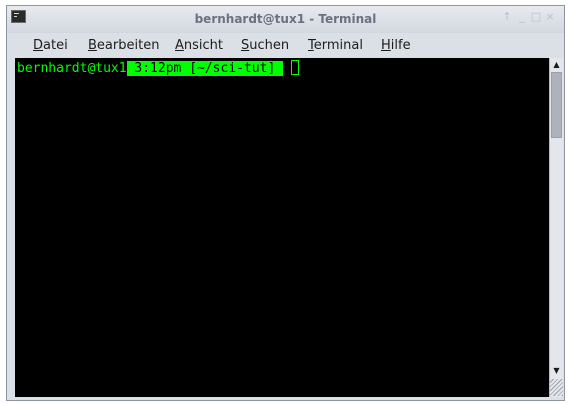 The height and width of the screenshot is (404, 569). What do you see at coordinates (556, 387) in the screenshot?
I see `resize-grip-icon` at bounding box center [556, 387].